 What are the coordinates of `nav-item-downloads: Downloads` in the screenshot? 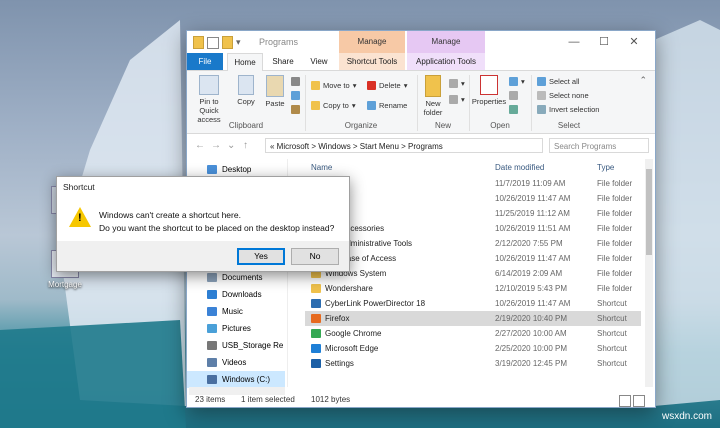 It's located at (234, 294).